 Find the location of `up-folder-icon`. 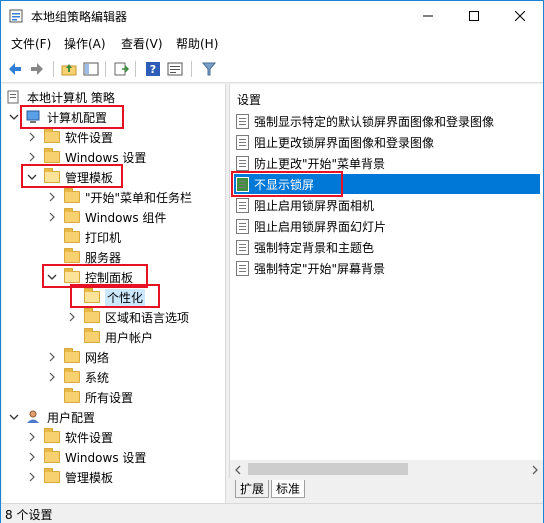

up-folder-icon is located at coordinates (69, 69).